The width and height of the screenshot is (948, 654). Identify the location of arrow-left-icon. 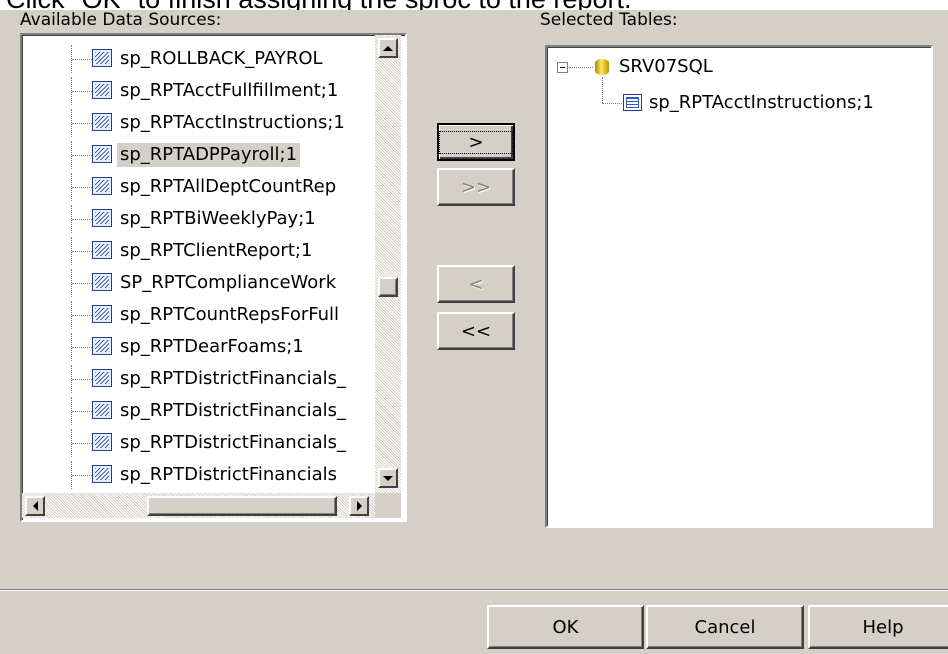
(35, 506).